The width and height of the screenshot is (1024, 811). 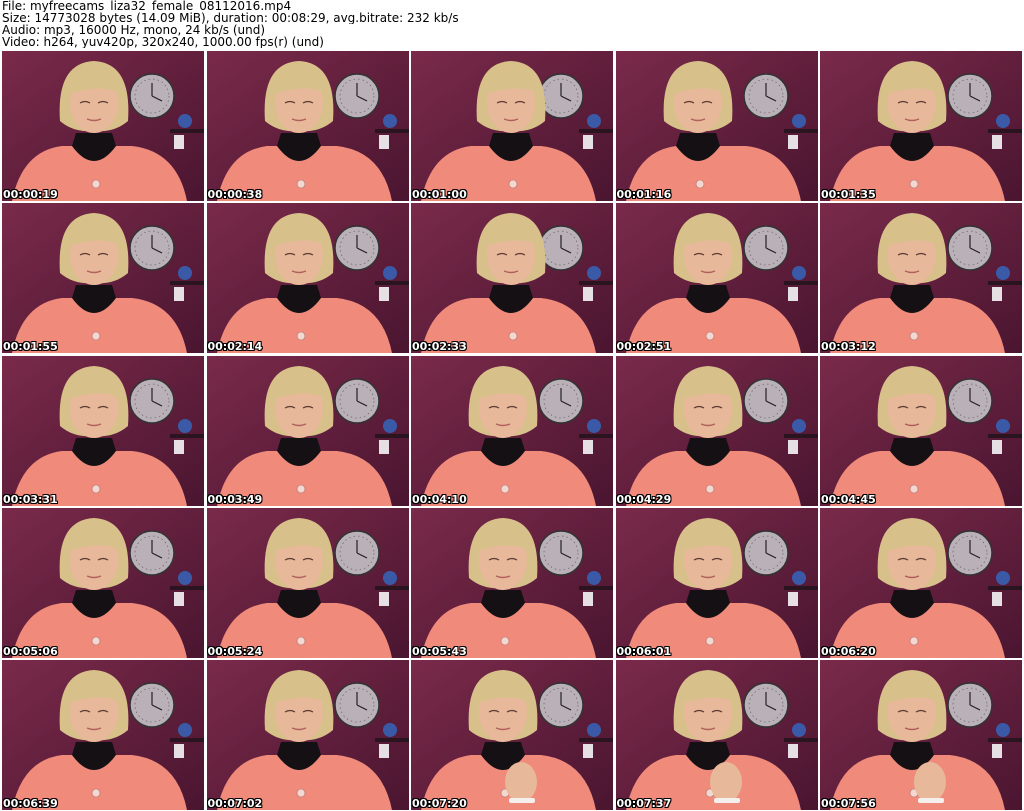 What do you see at coordinates (235, 803) in the screenshot?
I see `timestamp-label: 00:07:02` at bounding box center [235, 803].